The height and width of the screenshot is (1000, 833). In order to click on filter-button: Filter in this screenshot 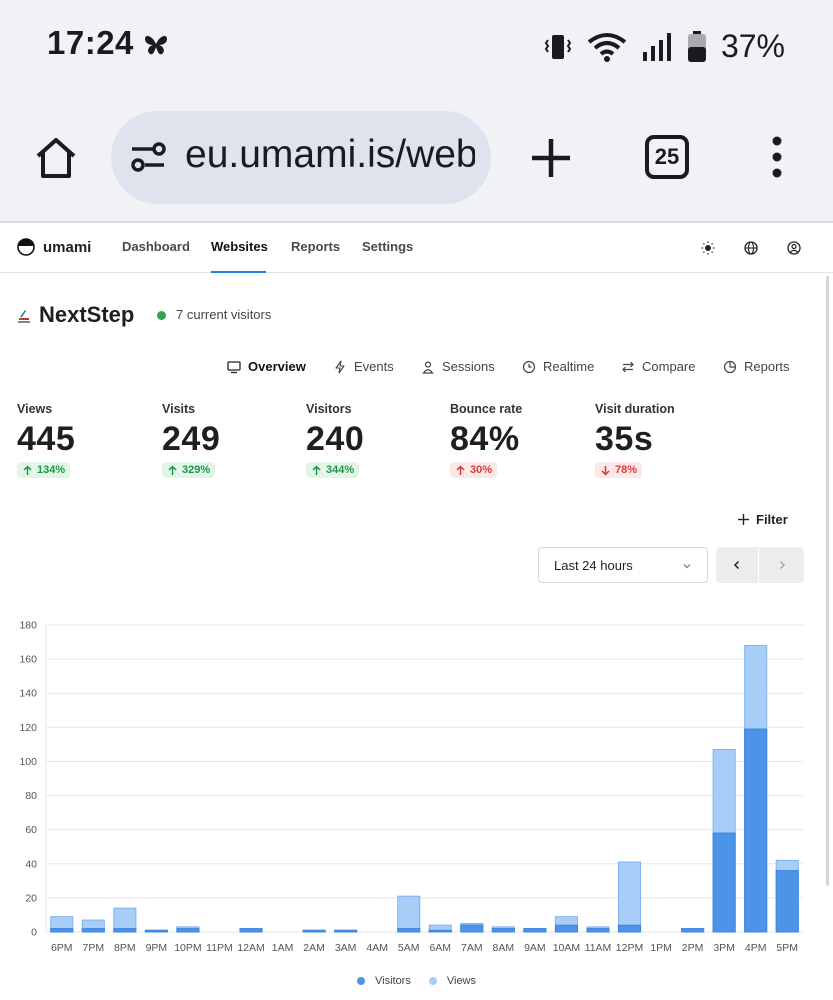, I will do `click(762, 519)`.